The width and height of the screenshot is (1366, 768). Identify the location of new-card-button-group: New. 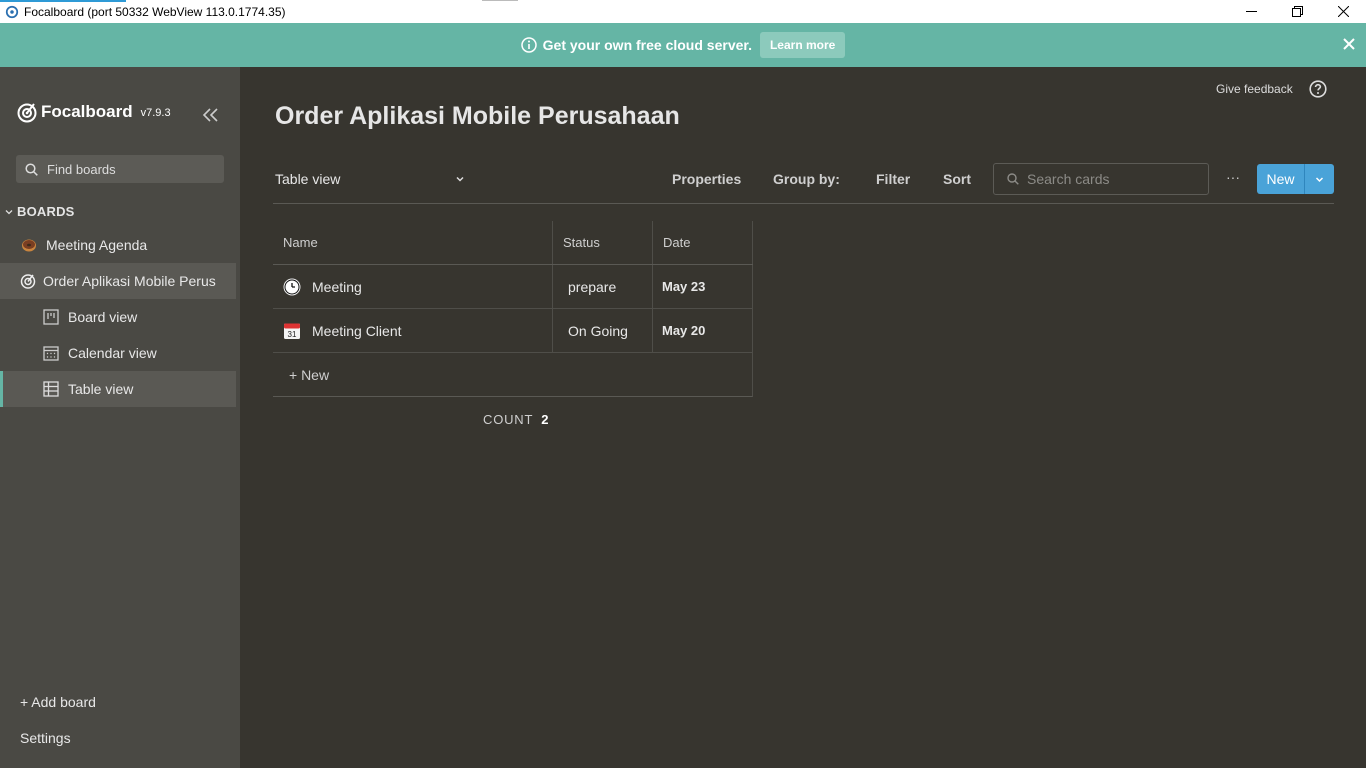
(1295, 179).